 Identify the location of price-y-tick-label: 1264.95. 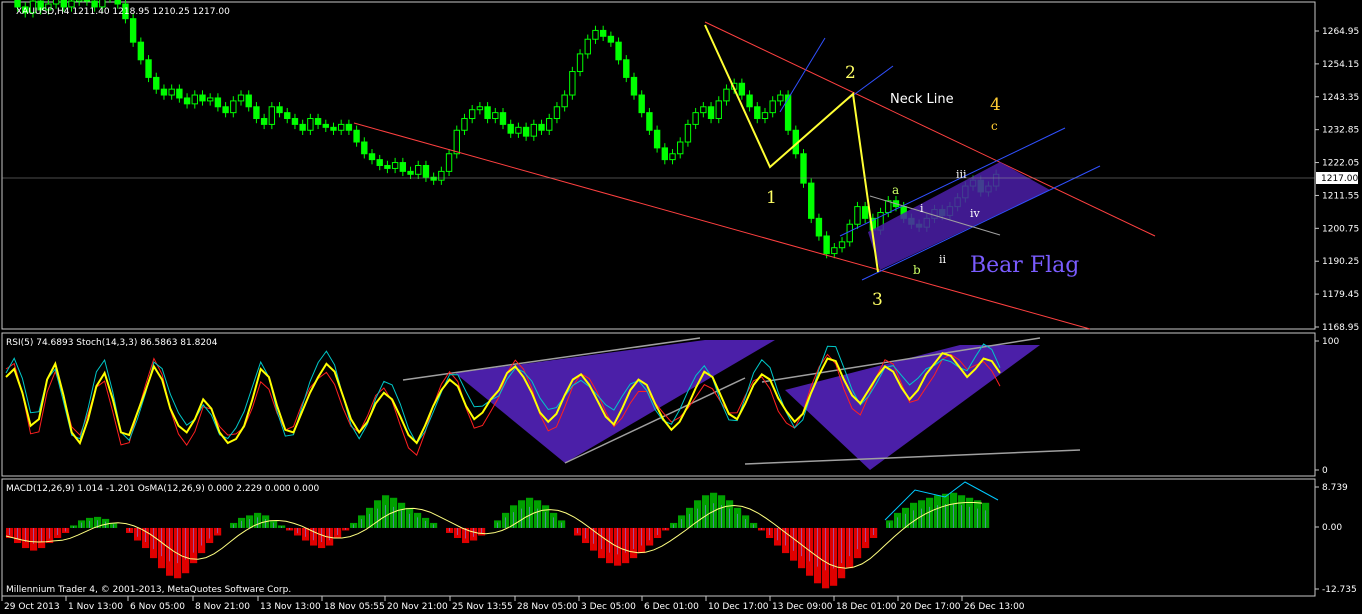
(1340, 32).